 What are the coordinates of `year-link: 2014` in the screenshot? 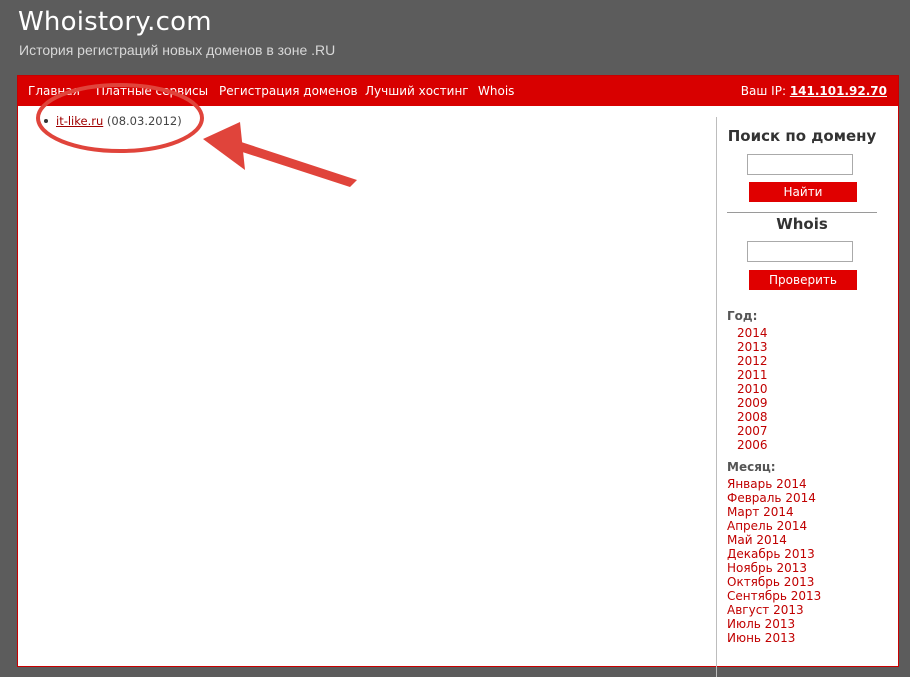 It's located at (752, 333).